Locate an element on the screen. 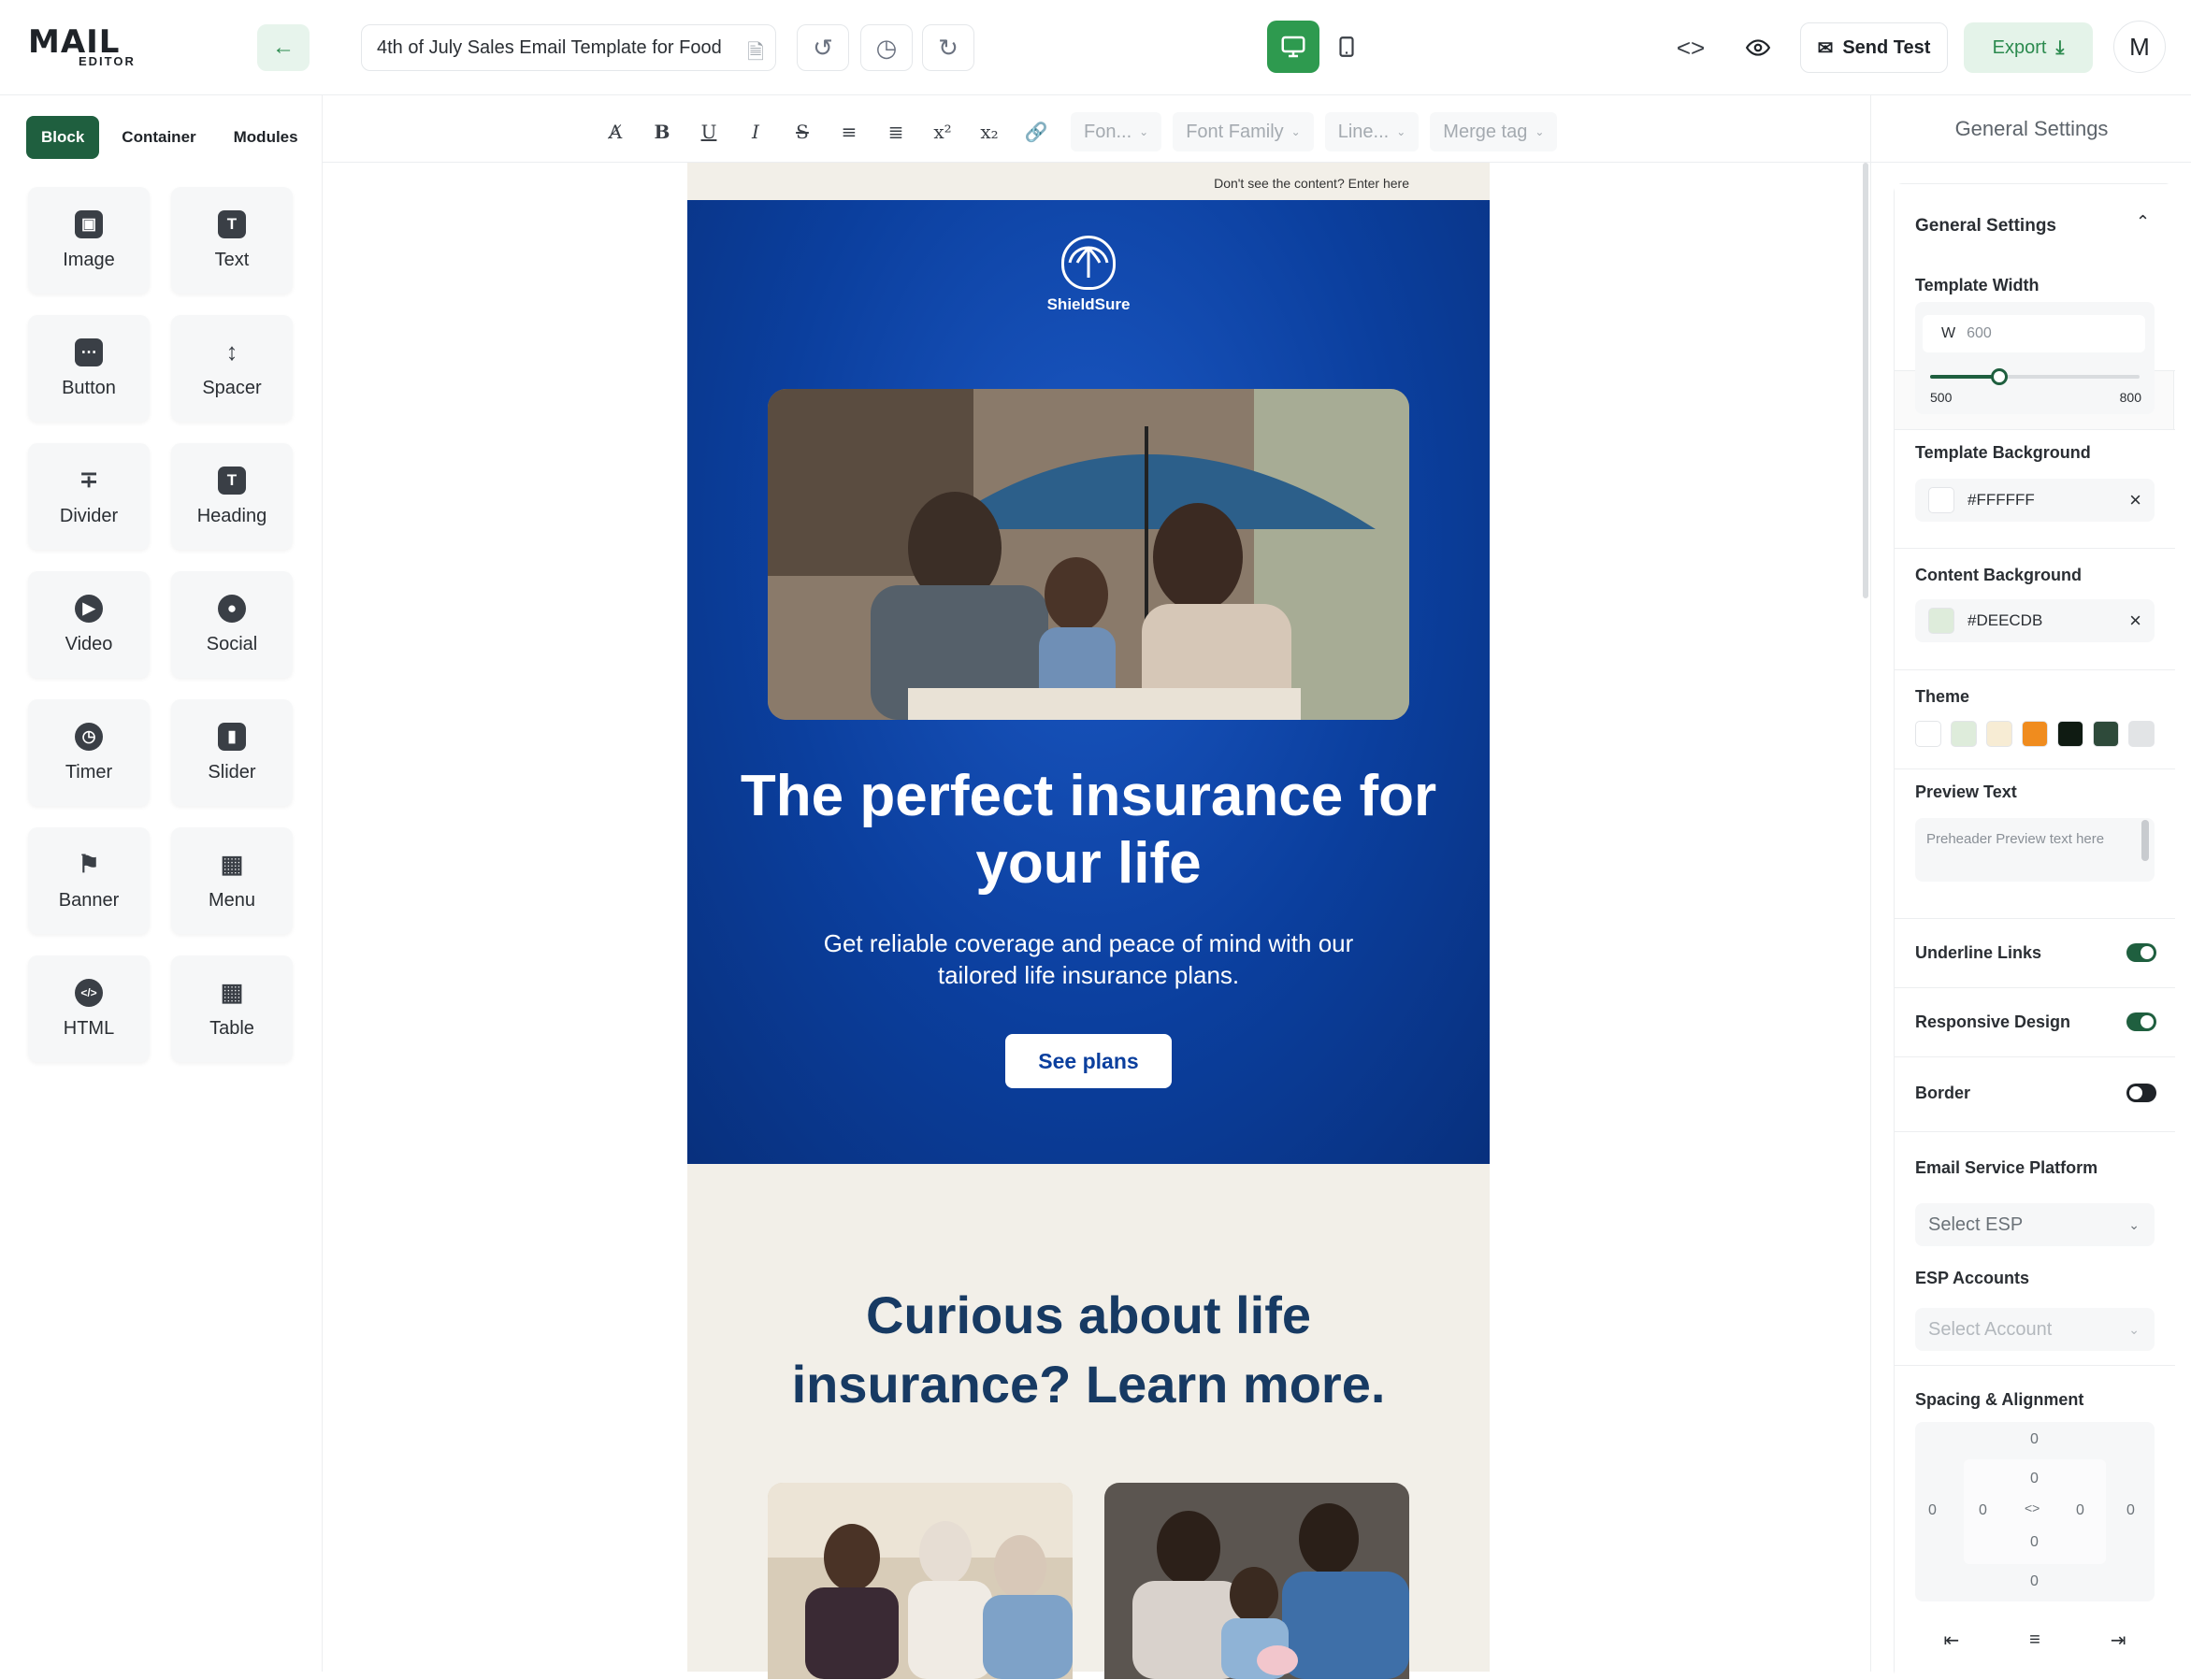 The width and height of the screenshot is (2191, 1680). block-video: ▶ Video is located at coordinates (89, 624).